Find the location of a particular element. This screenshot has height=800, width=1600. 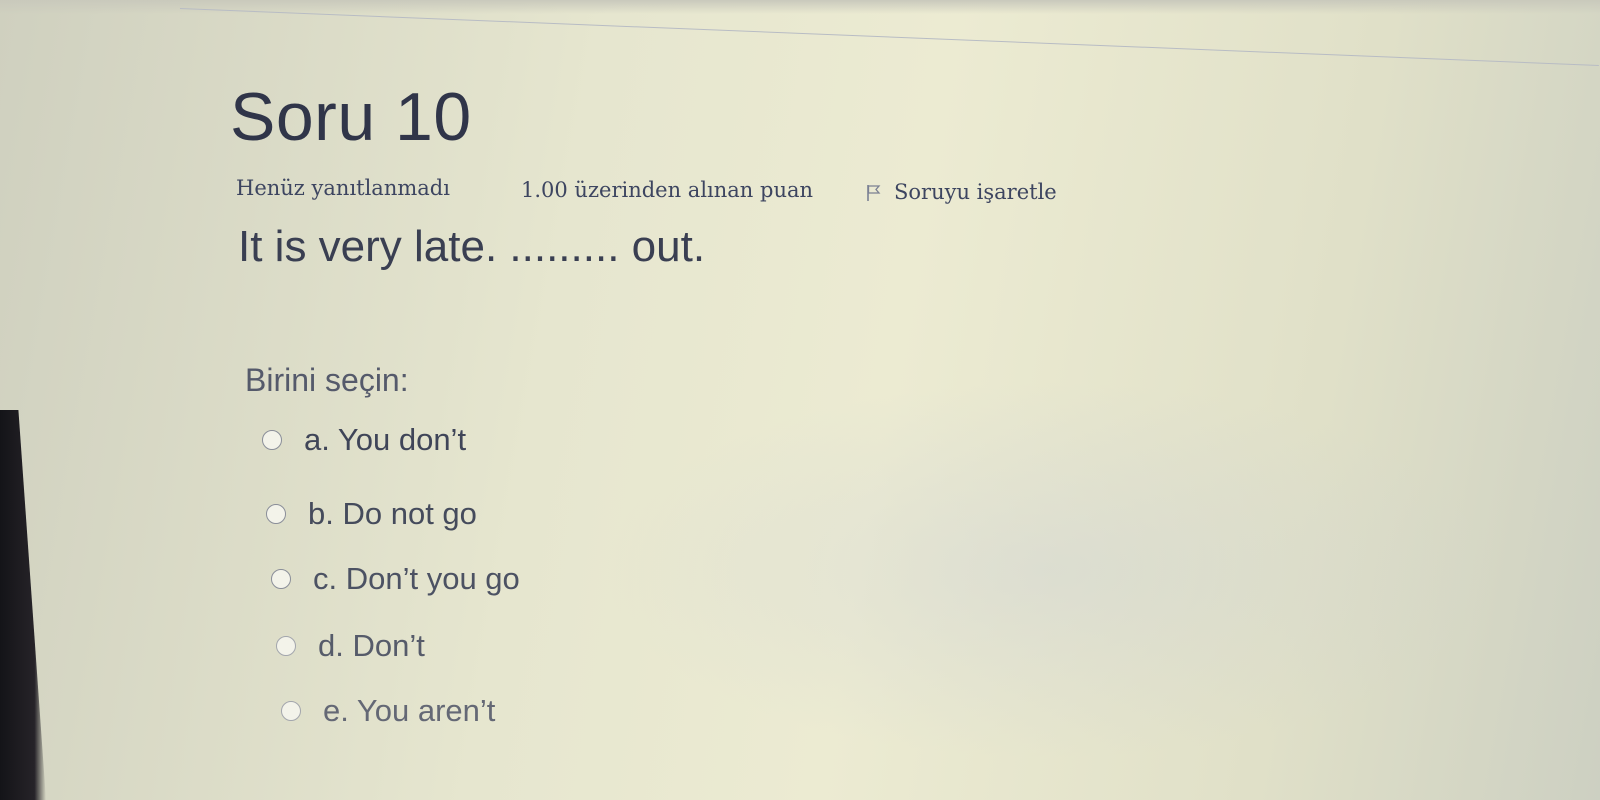

answer-prompt: Birini seçin: is located at coordinates (327, 380).